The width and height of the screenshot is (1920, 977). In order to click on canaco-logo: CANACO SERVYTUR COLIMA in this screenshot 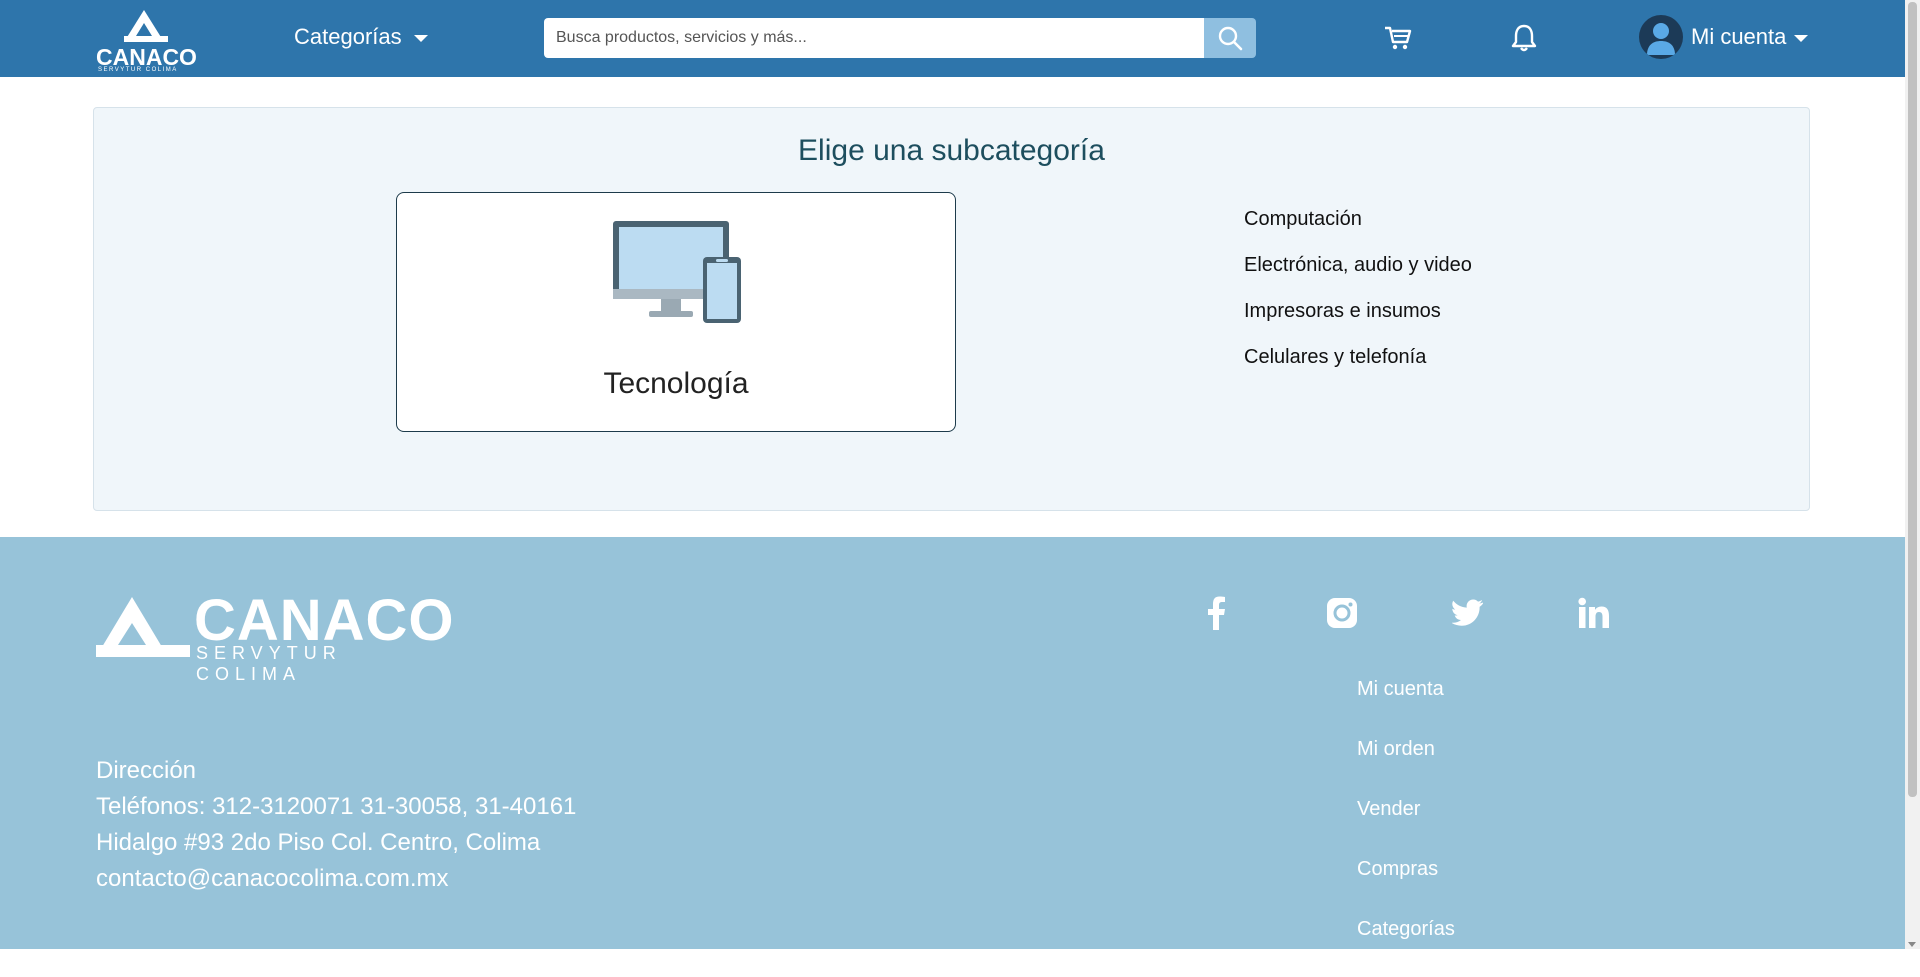, I will do `click(145, 39)`.